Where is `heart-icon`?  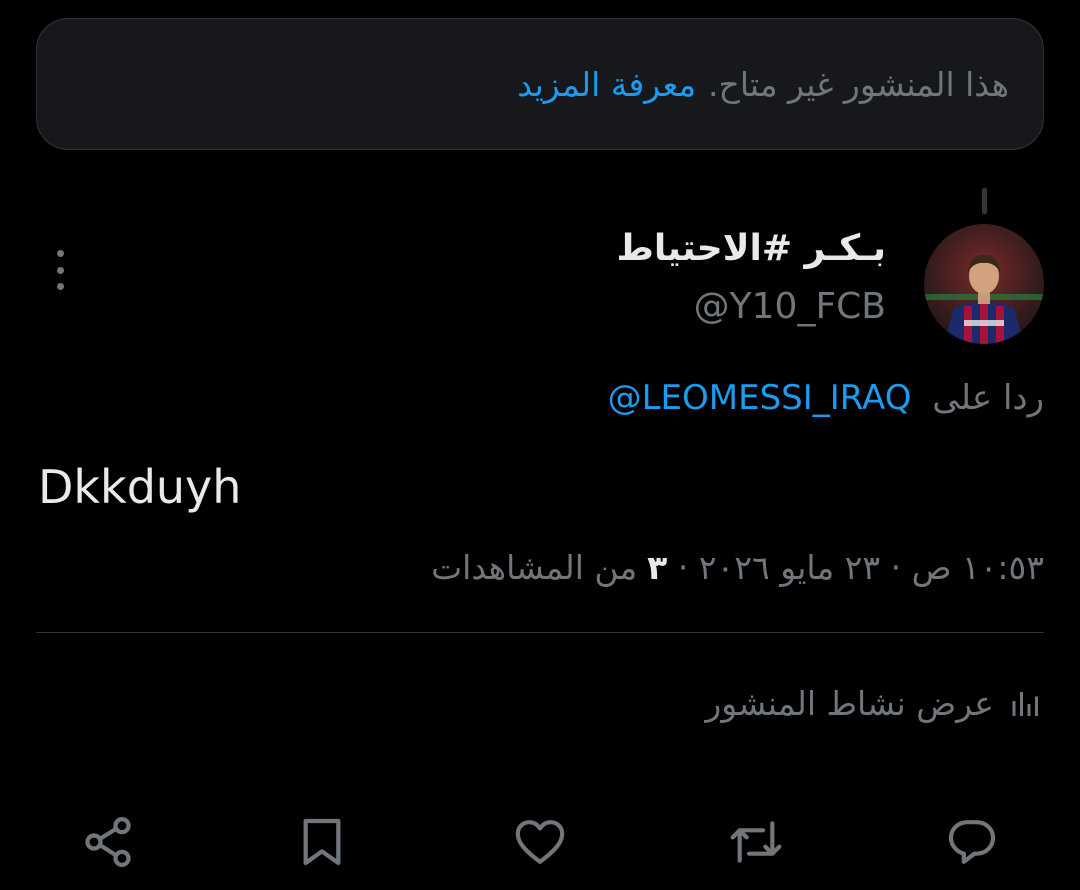
heart-icon is located at coordinates (540, 842).